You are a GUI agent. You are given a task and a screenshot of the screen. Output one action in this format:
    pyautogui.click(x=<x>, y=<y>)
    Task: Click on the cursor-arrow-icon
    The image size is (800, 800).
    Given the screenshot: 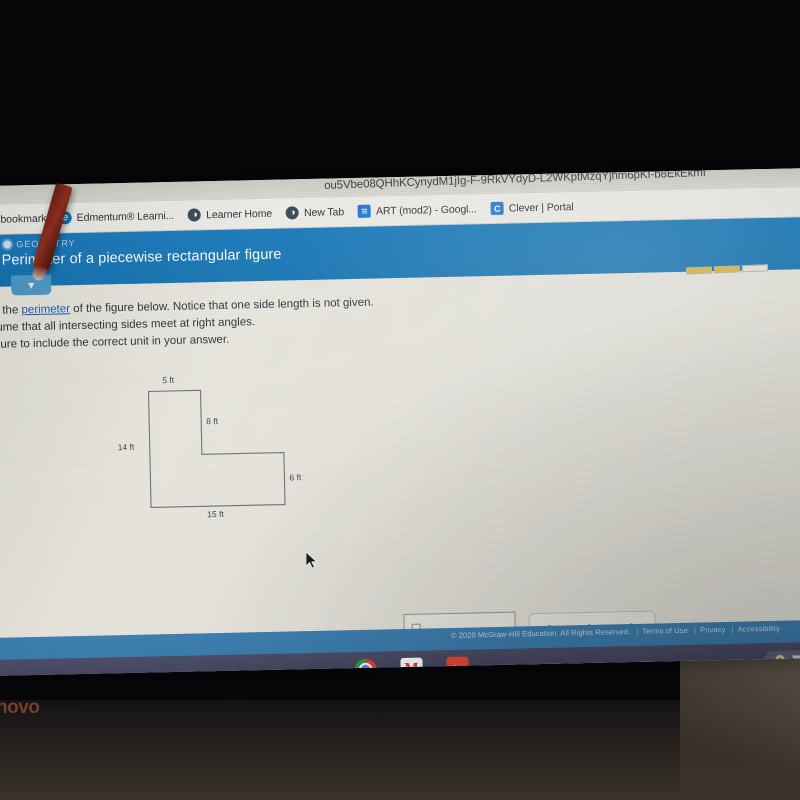 What is the action you would take?
    pyautogui.click(x=311, y=560)
    